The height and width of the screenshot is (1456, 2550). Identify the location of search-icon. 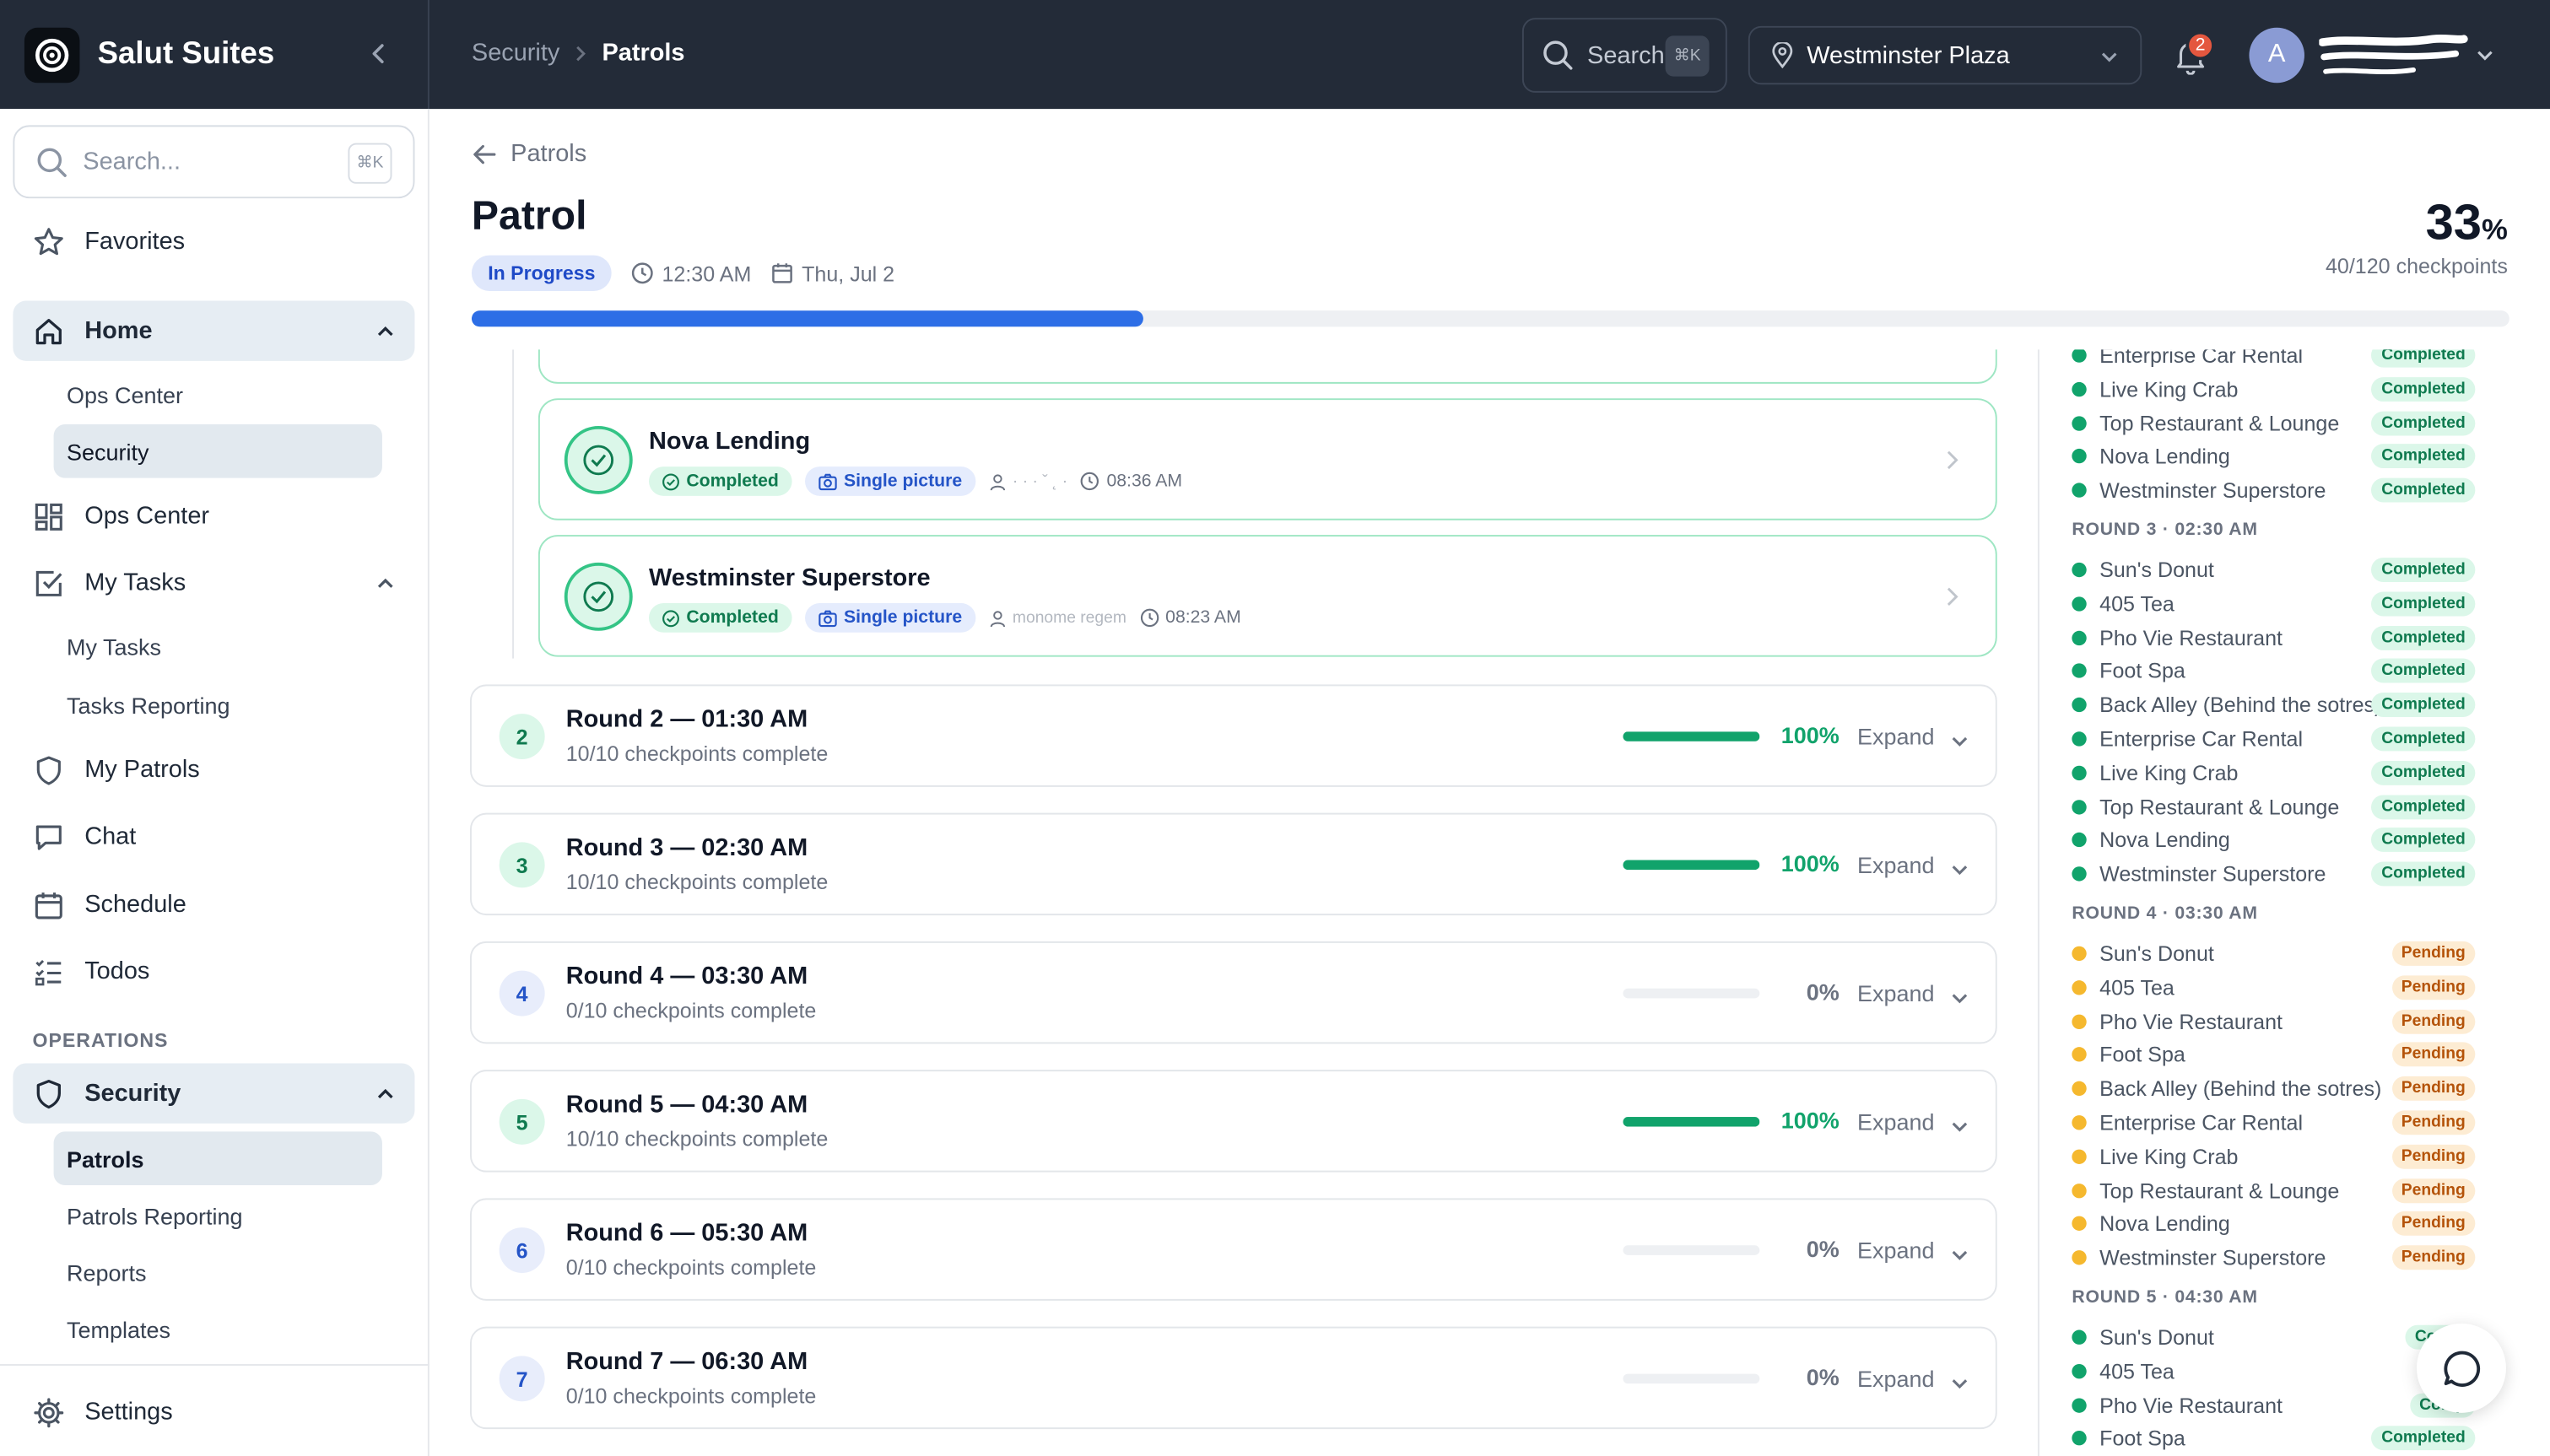
(52, 162).